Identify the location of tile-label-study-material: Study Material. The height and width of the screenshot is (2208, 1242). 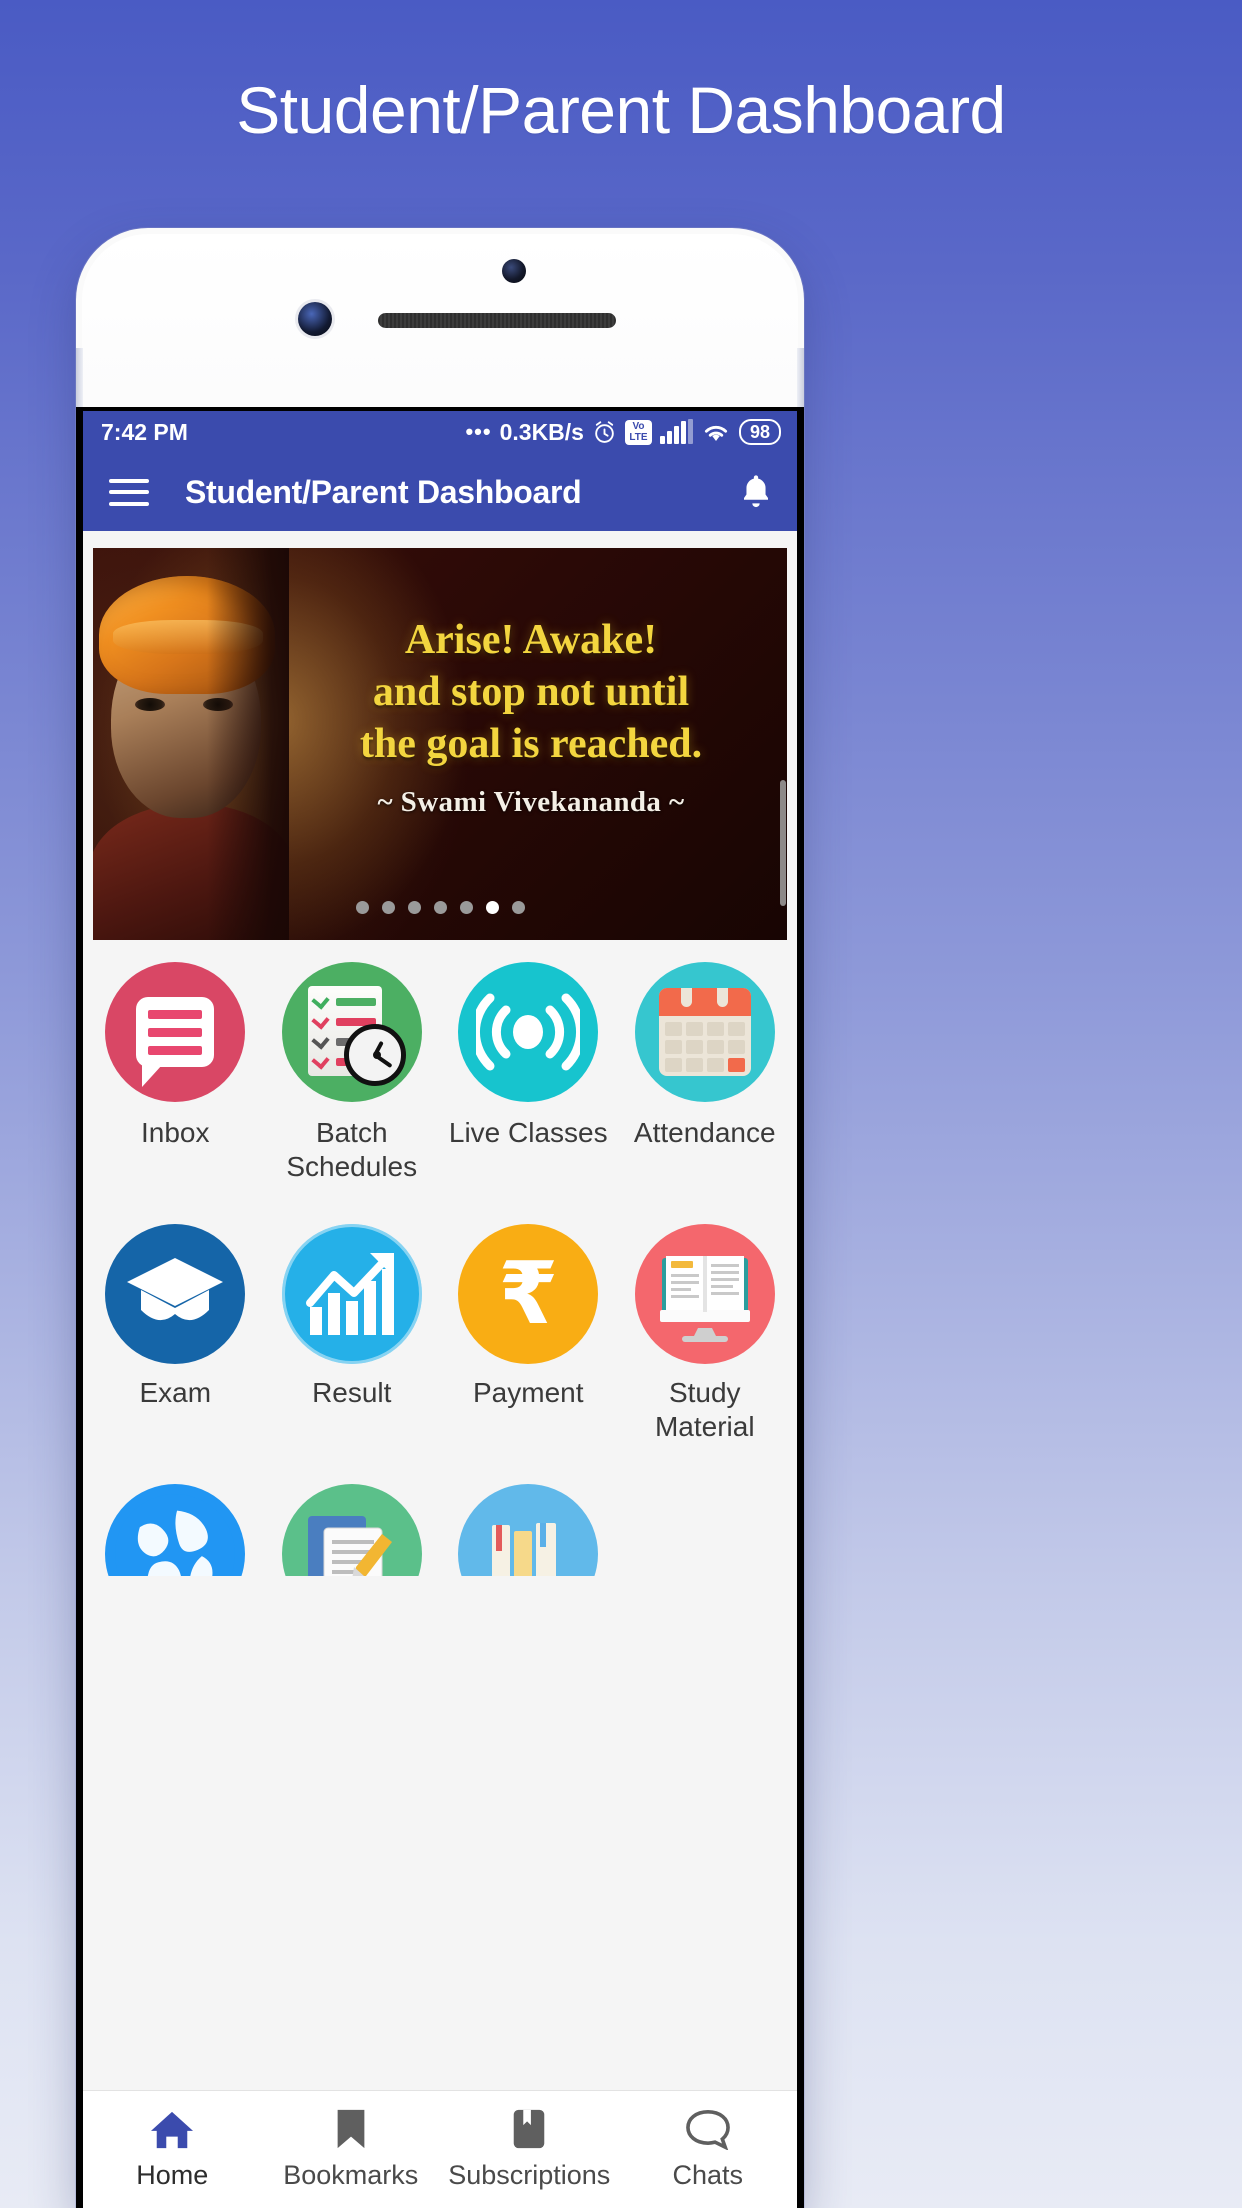
(704, 1409).